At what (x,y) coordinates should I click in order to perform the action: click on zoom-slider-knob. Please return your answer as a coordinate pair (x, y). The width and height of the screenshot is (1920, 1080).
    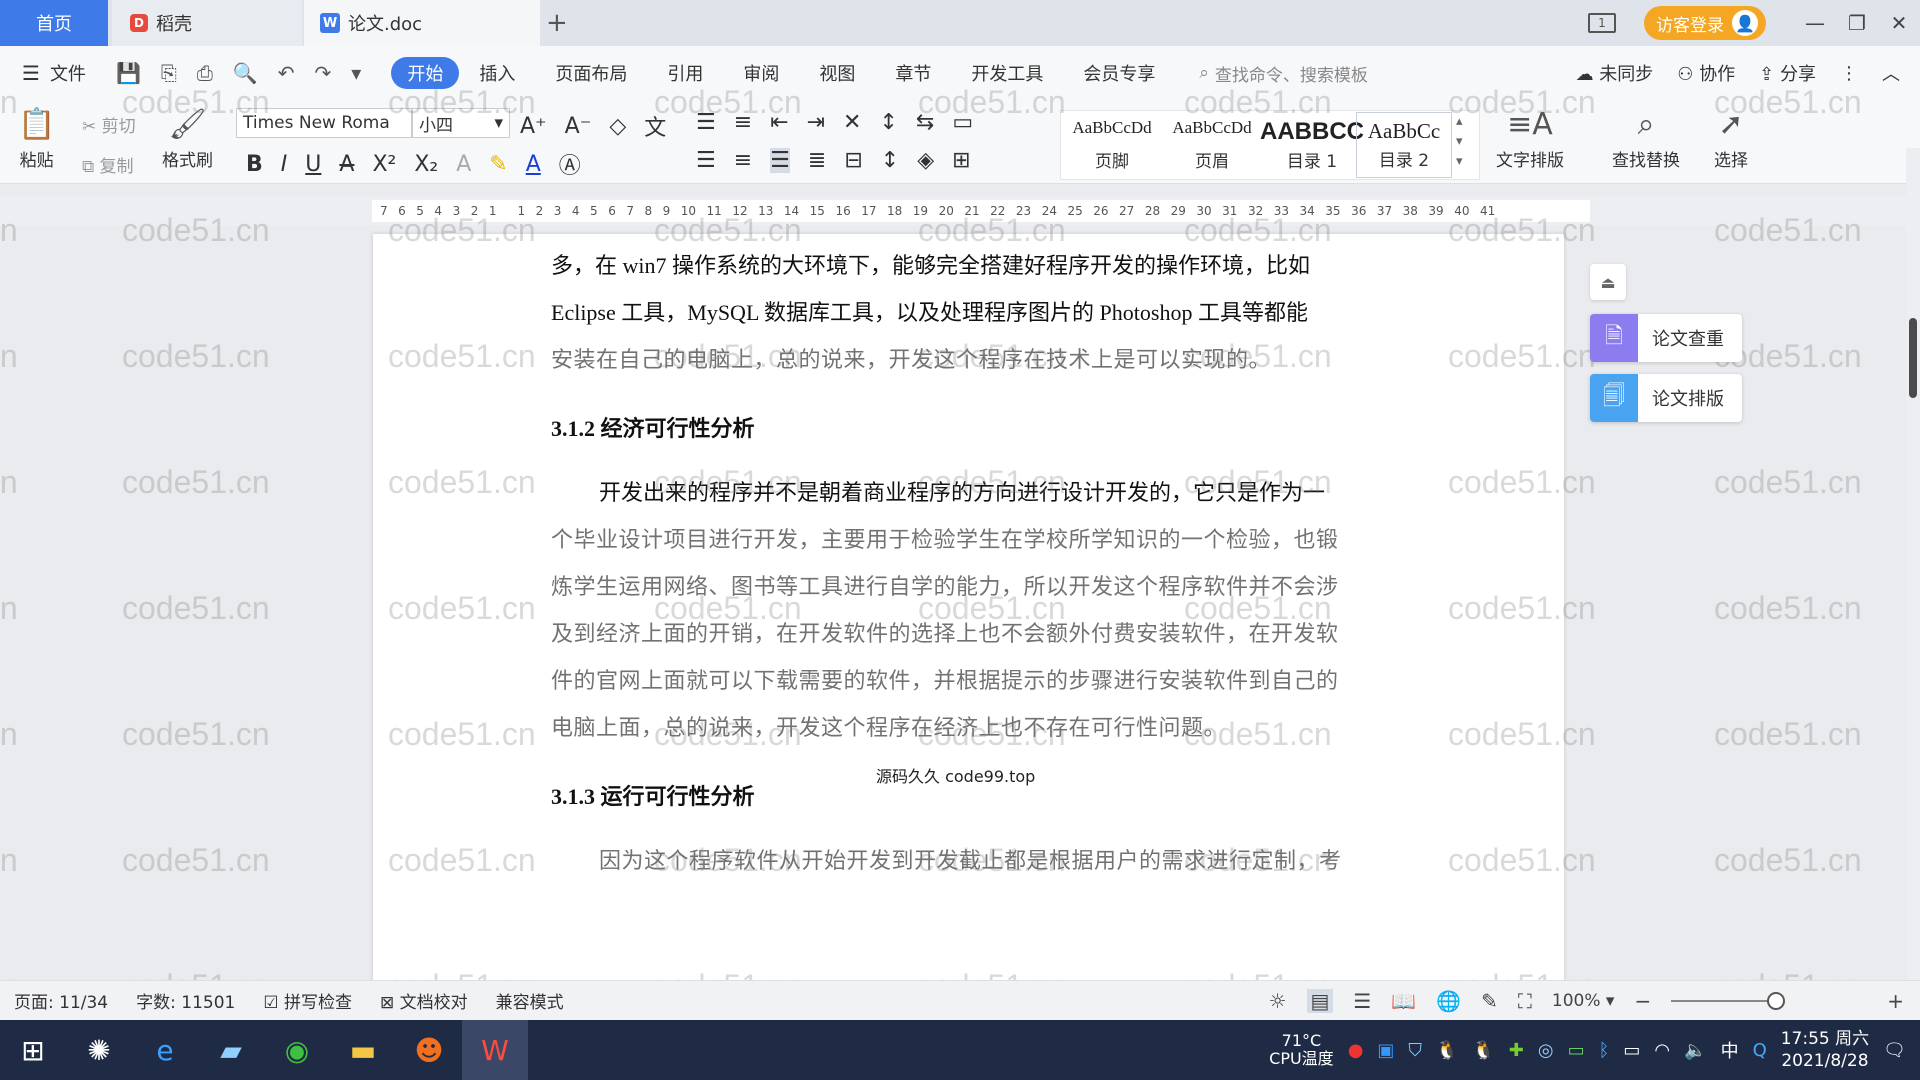
    Looking at the image, I should click on (1776, 1001).